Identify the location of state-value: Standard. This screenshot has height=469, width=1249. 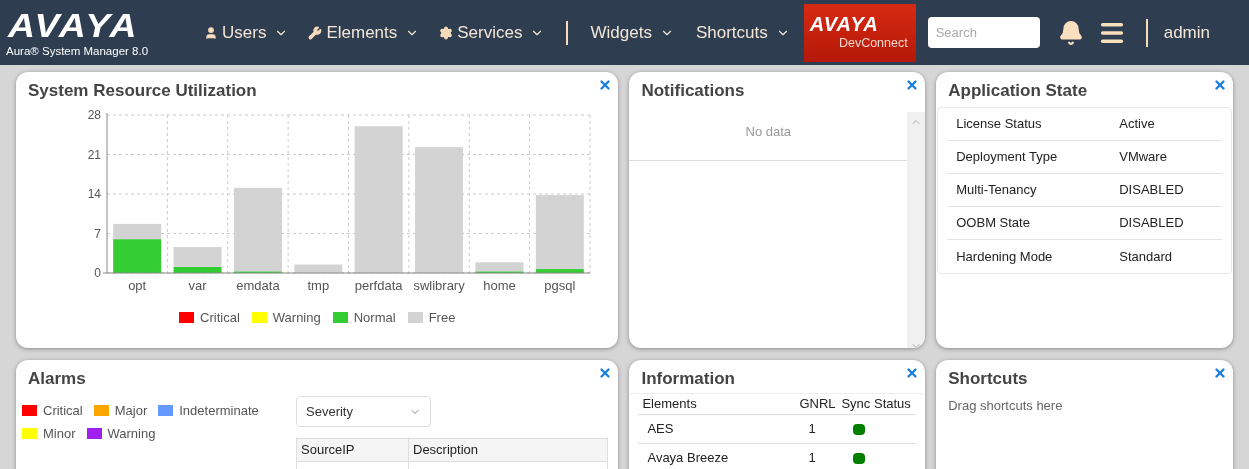
(1145, 256).